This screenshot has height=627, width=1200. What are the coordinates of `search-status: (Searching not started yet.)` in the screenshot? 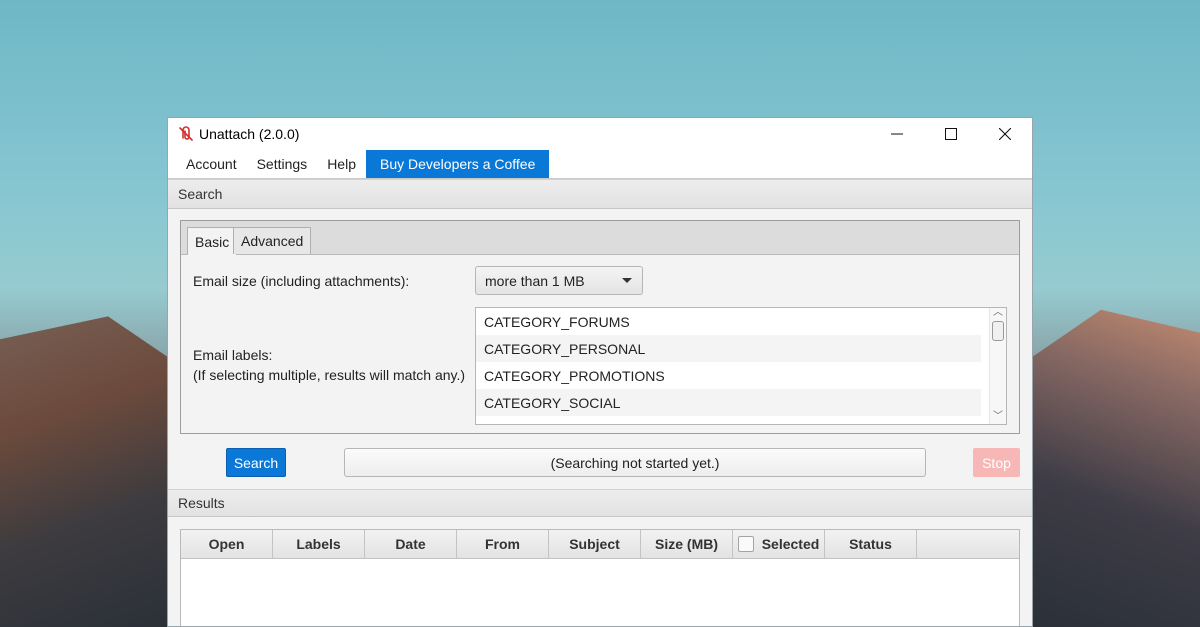 It's located at (635, 462).